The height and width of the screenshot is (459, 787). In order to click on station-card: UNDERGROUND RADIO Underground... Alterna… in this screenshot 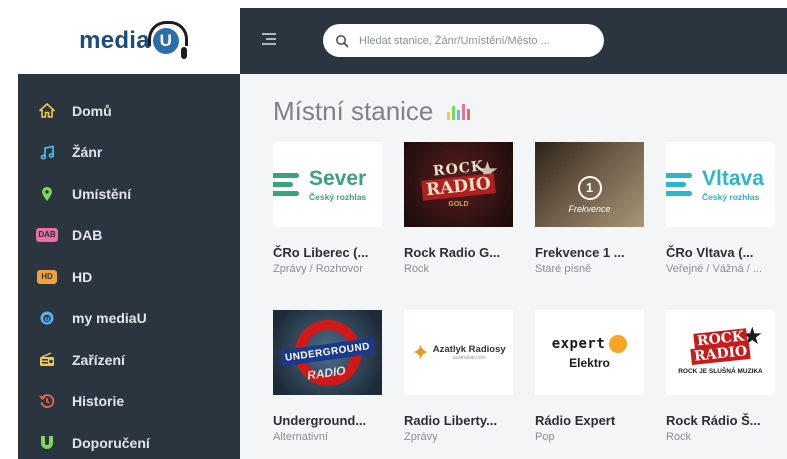, I will do `click(327, 376)`.